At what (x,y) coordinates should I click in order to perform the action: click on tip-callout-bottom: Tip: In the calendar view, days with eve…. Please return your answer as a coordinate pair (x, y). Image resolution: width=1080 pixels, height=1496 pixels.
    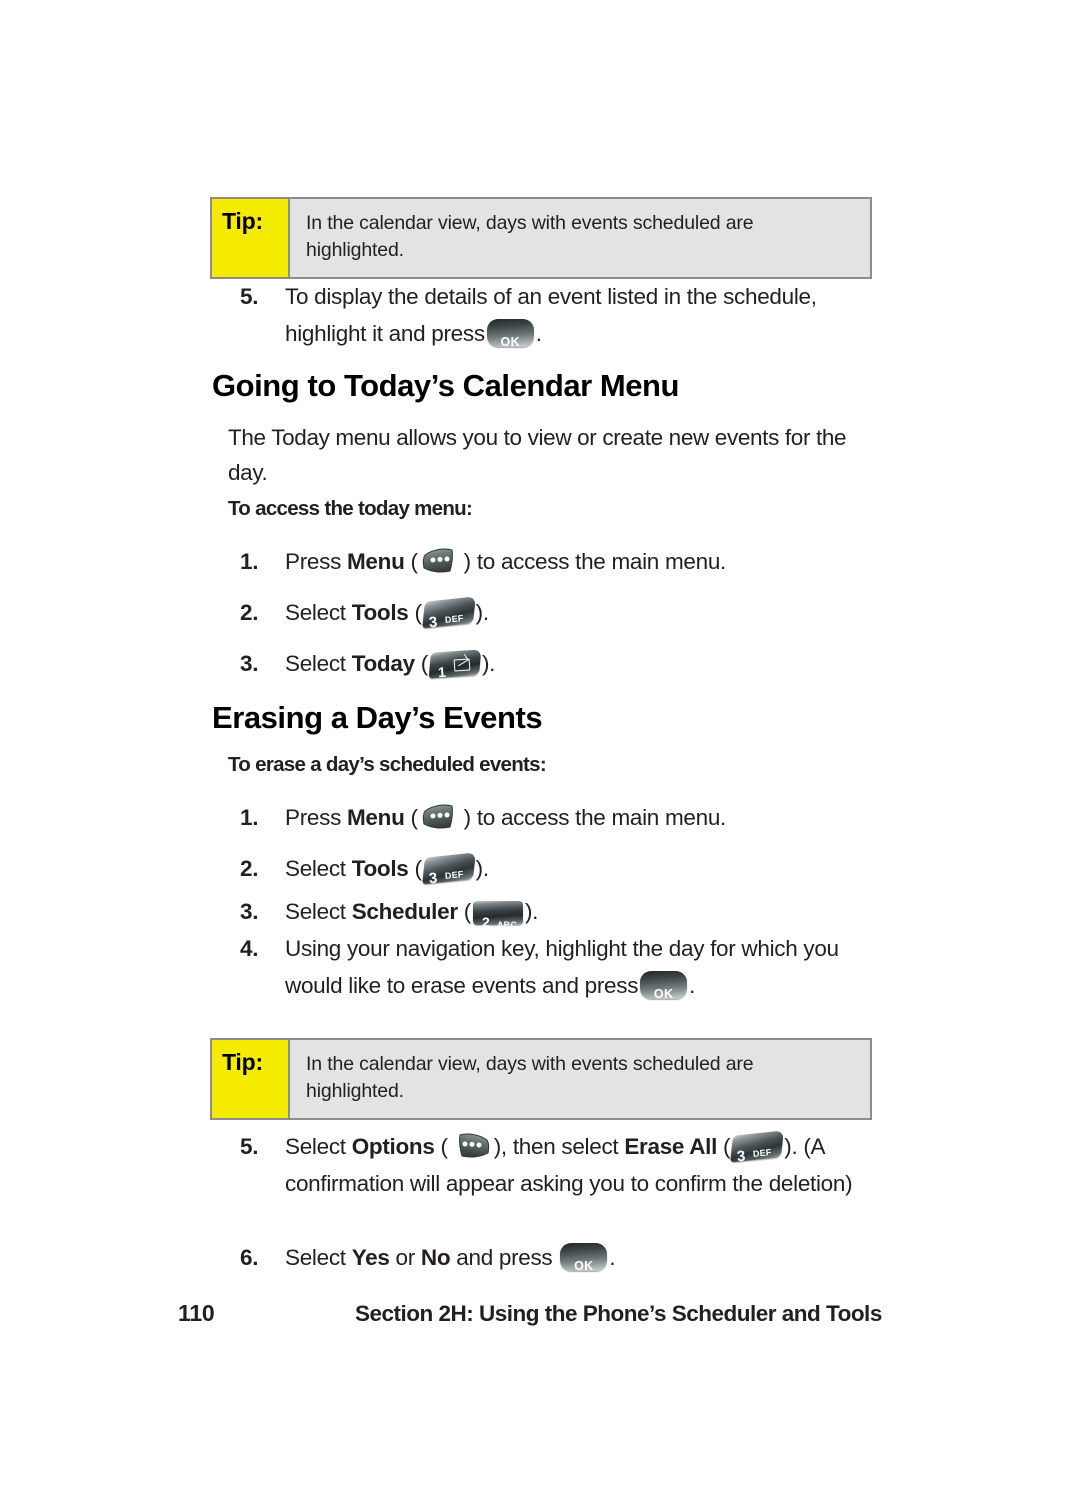
    Looking at the image, I should click on (541, 1079).